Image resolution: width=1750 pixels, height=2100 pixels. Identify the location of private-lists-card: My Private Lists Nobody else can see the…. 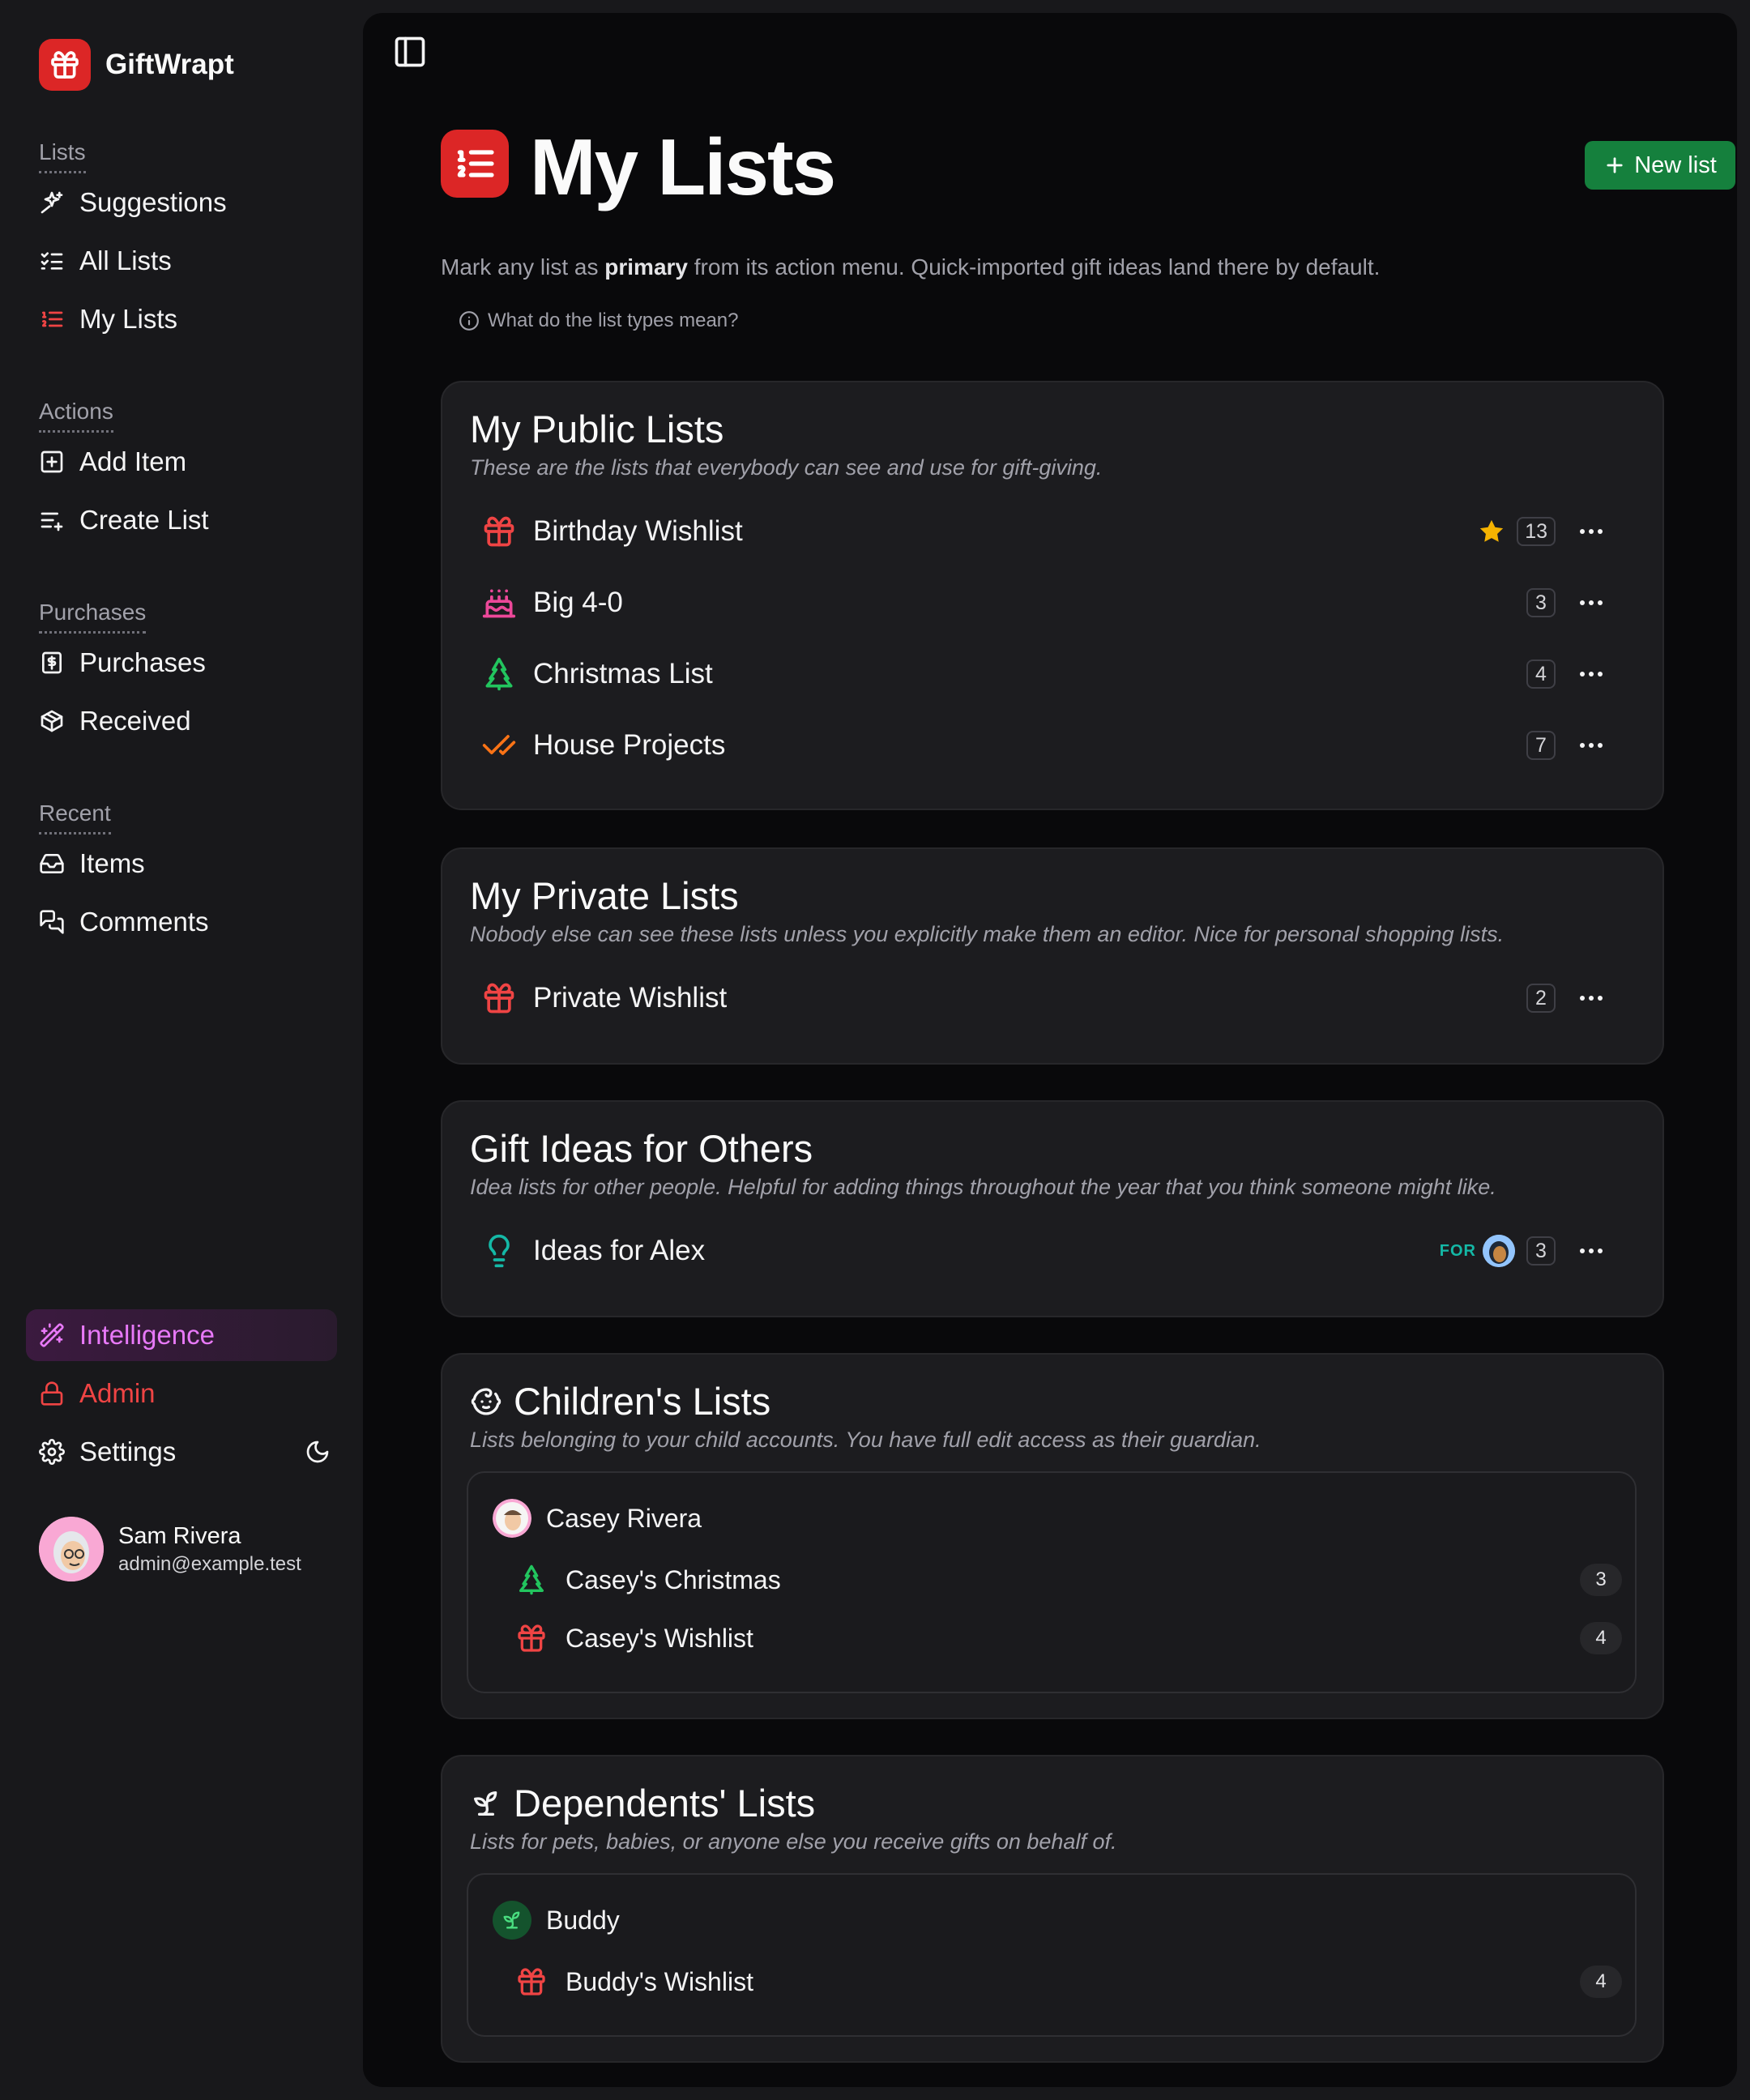
(1052, 956).